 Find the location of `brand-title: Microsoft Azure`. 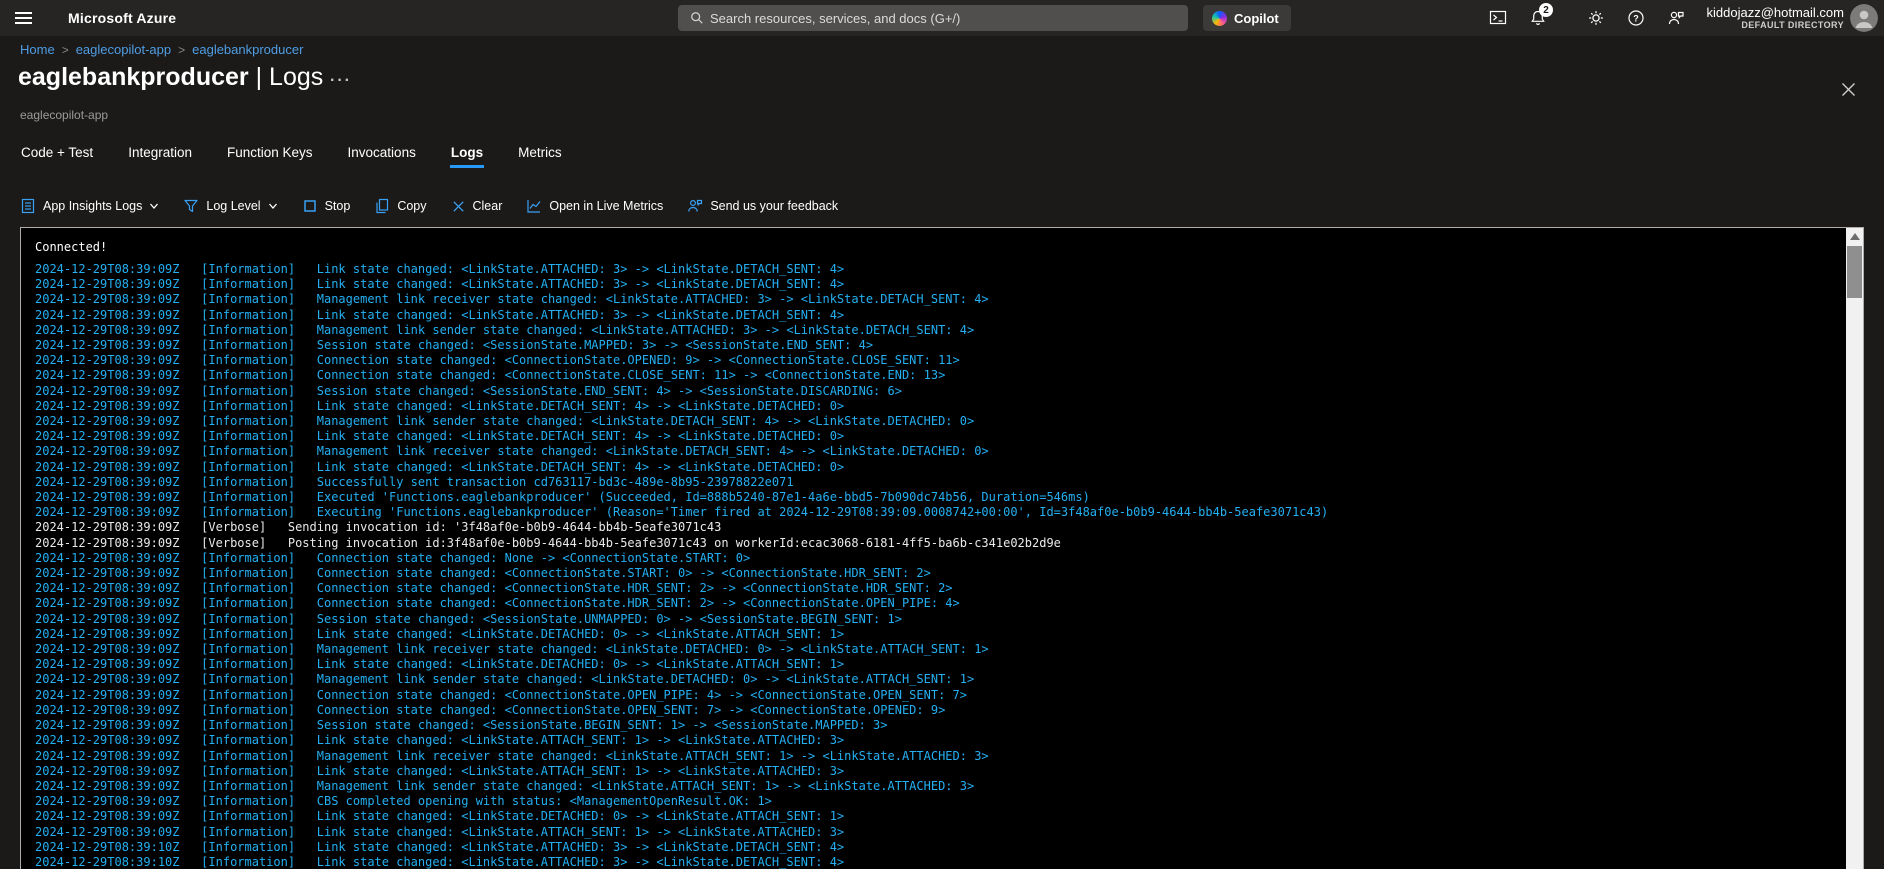

brand-title: Microsoft Azure is located at coordinates (122, 18).